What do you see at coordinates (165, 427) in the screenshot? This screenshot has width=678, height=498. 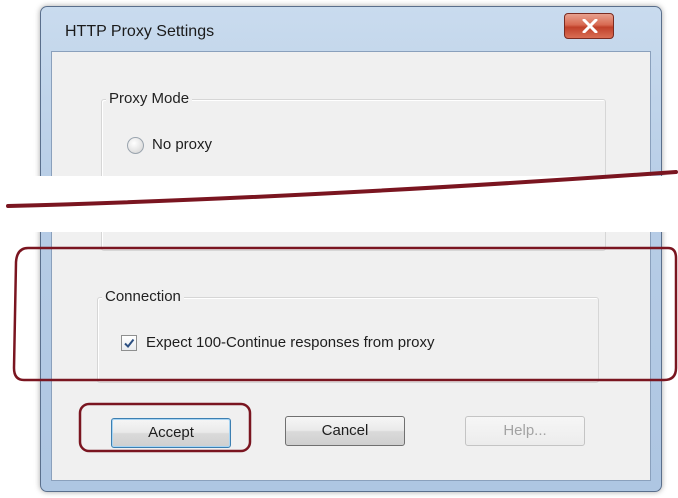 I see `annotation-accept-highlight` at bounding box center [165, 427].